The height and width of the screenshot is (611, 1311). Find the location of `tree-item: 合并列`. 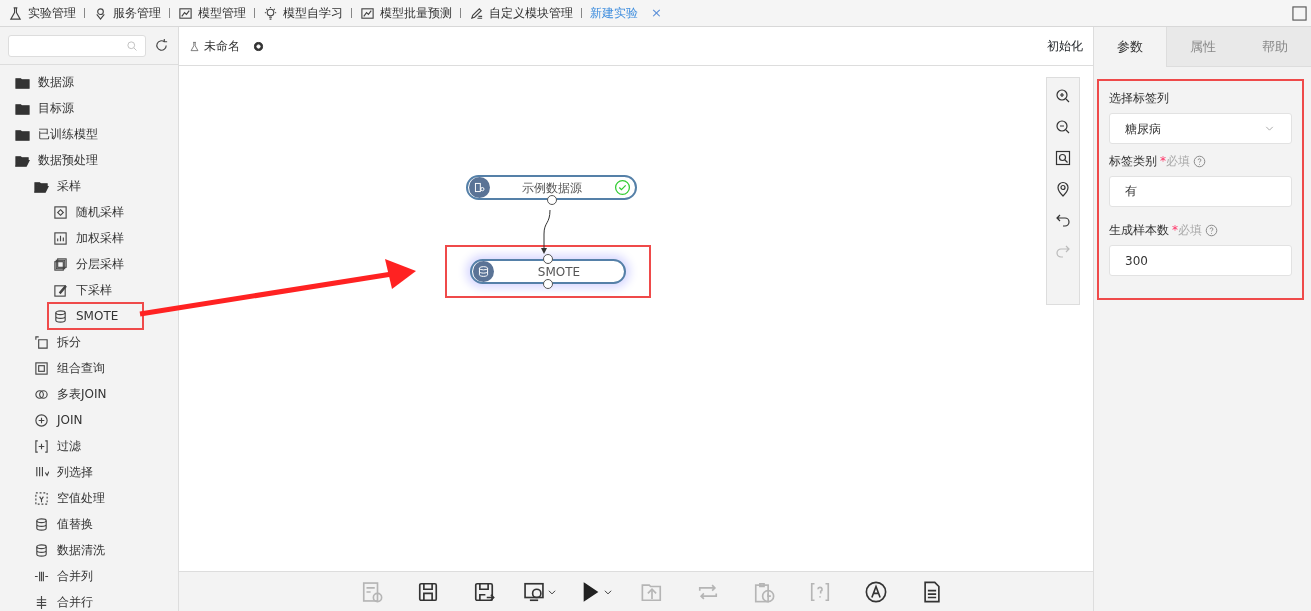

tree-item: 合并列 is located at coordinates (75, 576).